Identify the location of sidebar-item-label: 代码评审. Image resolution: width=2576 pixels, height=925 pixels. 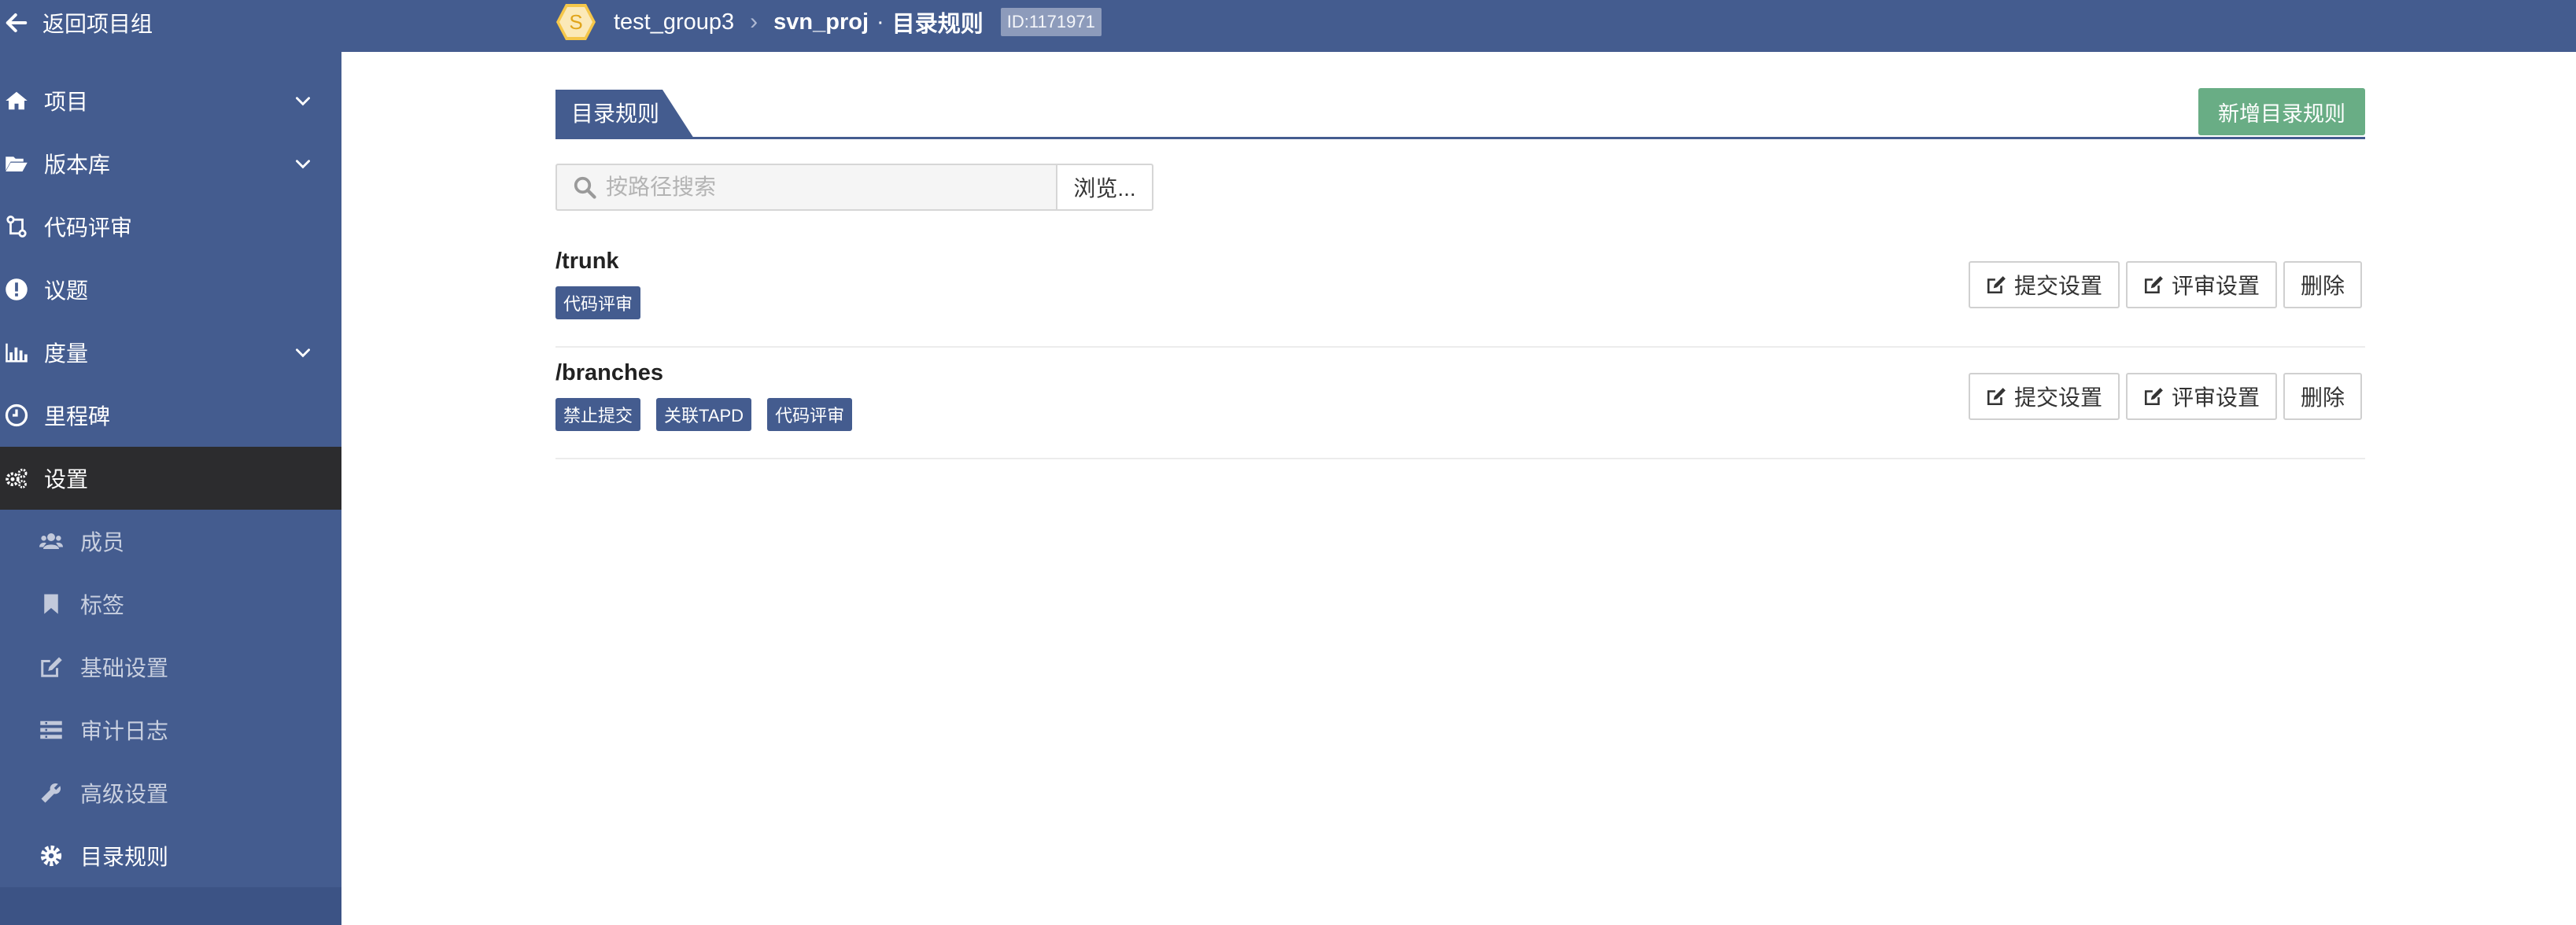
(88, 228).